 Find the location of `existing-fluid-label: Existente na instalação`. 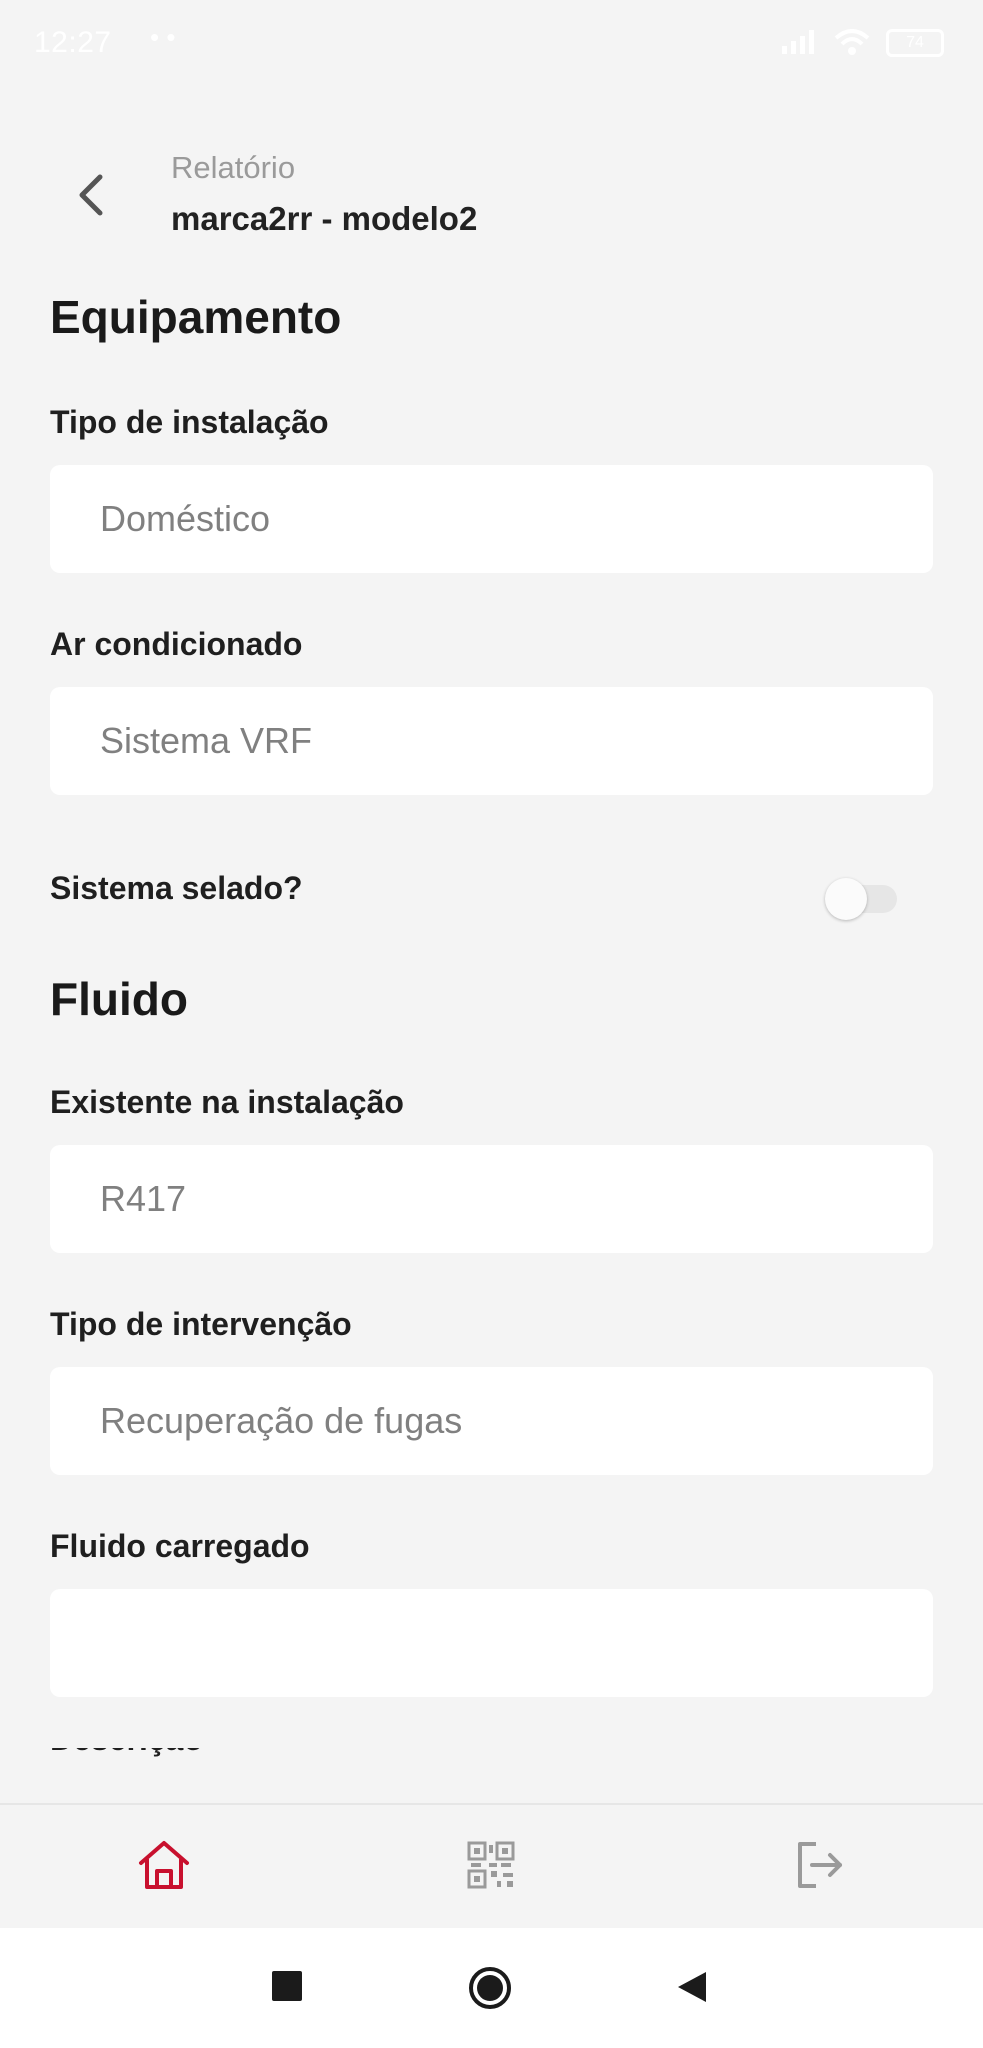

existing-fluid-label: Existente na instalação is located at coordinates (227, 1102).